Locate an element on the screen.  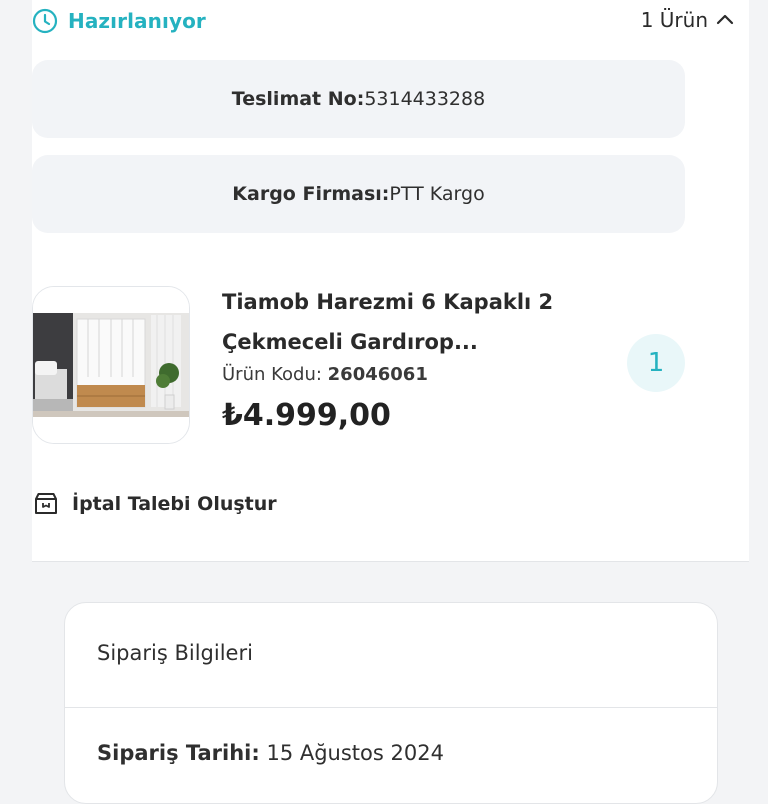
carrier-label: Kargo Firması: is located at coordinates (311, 194).